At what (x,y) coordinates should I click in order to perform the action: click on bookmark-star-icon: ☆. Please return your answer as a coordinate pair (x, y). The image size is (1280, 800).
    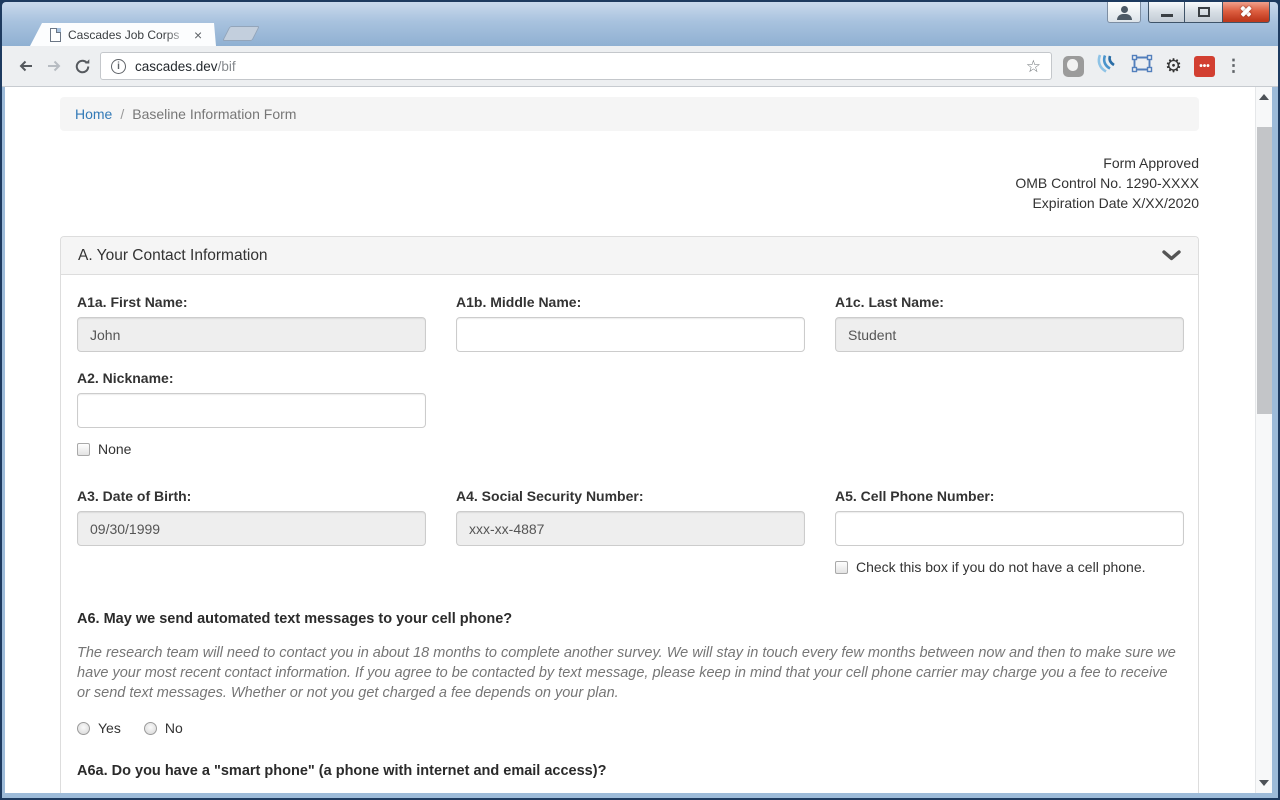
    Looking at the image, I should click on (1033, 66).